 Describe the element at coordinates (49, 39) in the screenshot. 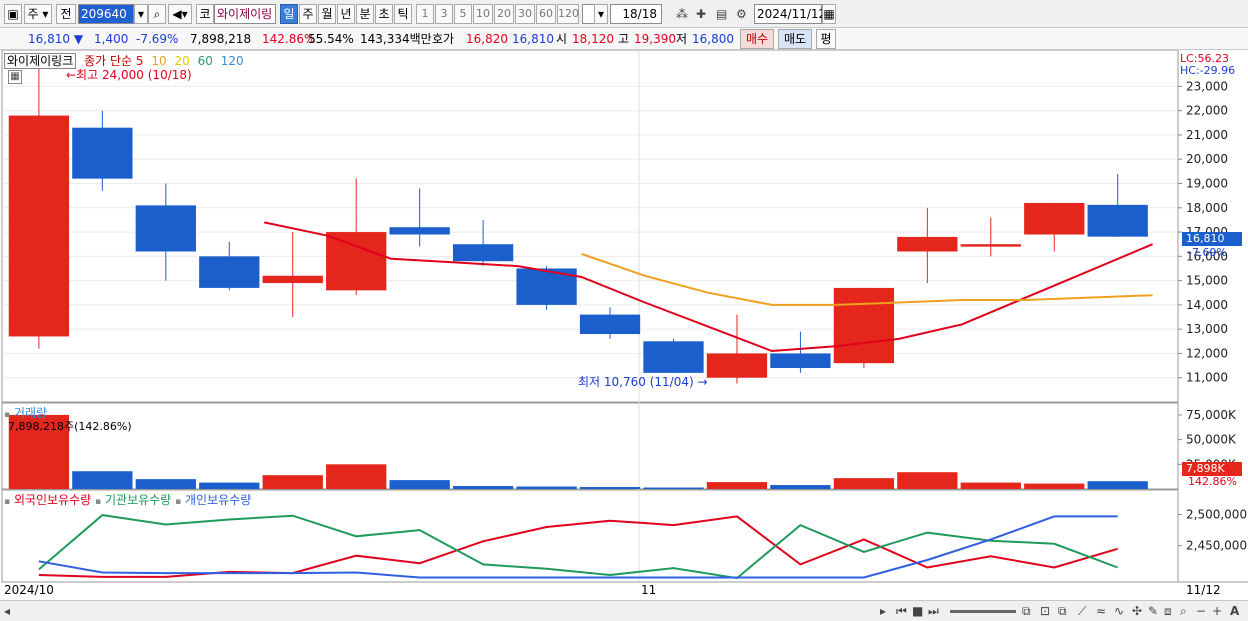

I see `price-value: 16,810` at that location.